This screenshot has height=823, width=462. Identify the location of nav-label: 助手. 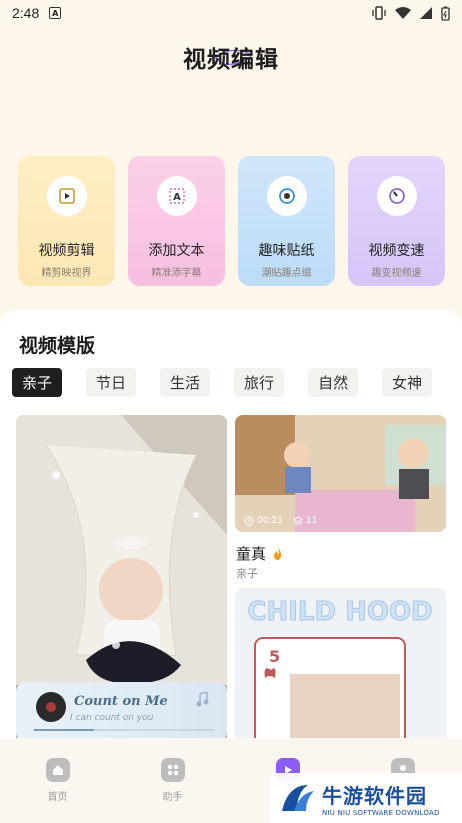
(172, 797).